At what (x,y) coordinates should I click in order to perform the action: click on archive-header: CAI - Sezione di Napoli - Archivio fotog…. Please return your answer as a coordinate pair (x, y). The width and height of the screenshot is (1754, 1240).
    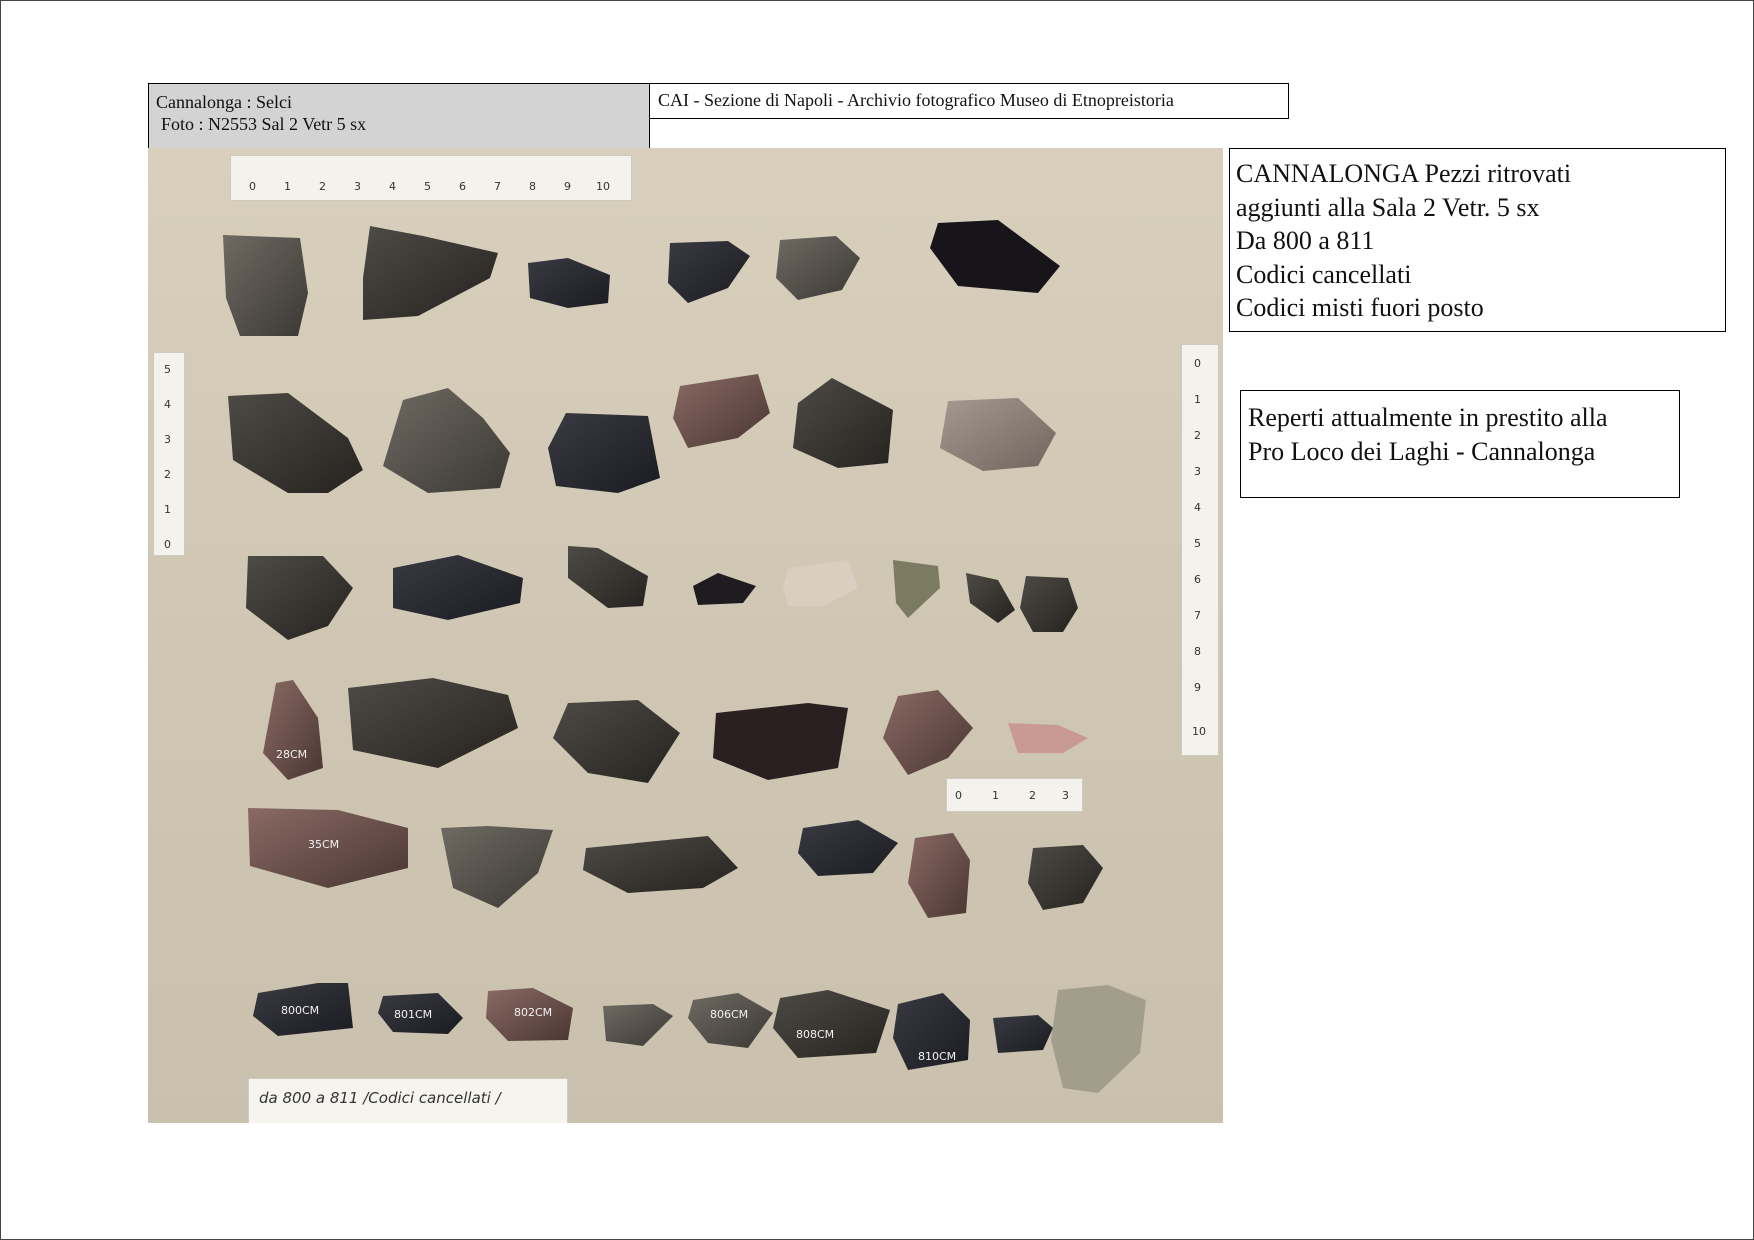
    Looking at the image, I should click on (969, 101).